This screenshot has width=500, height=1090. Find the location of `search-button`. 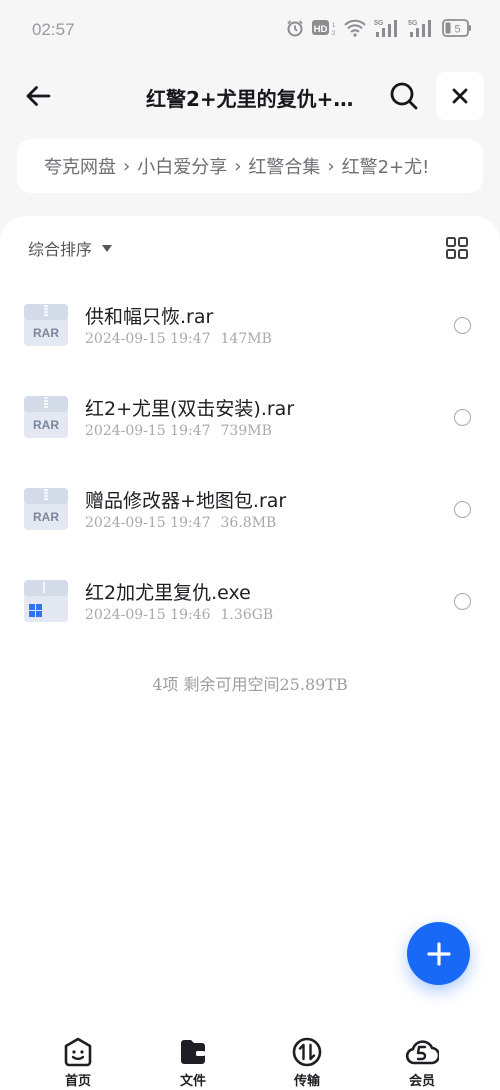

search-button is located at coordinates (404, 96).